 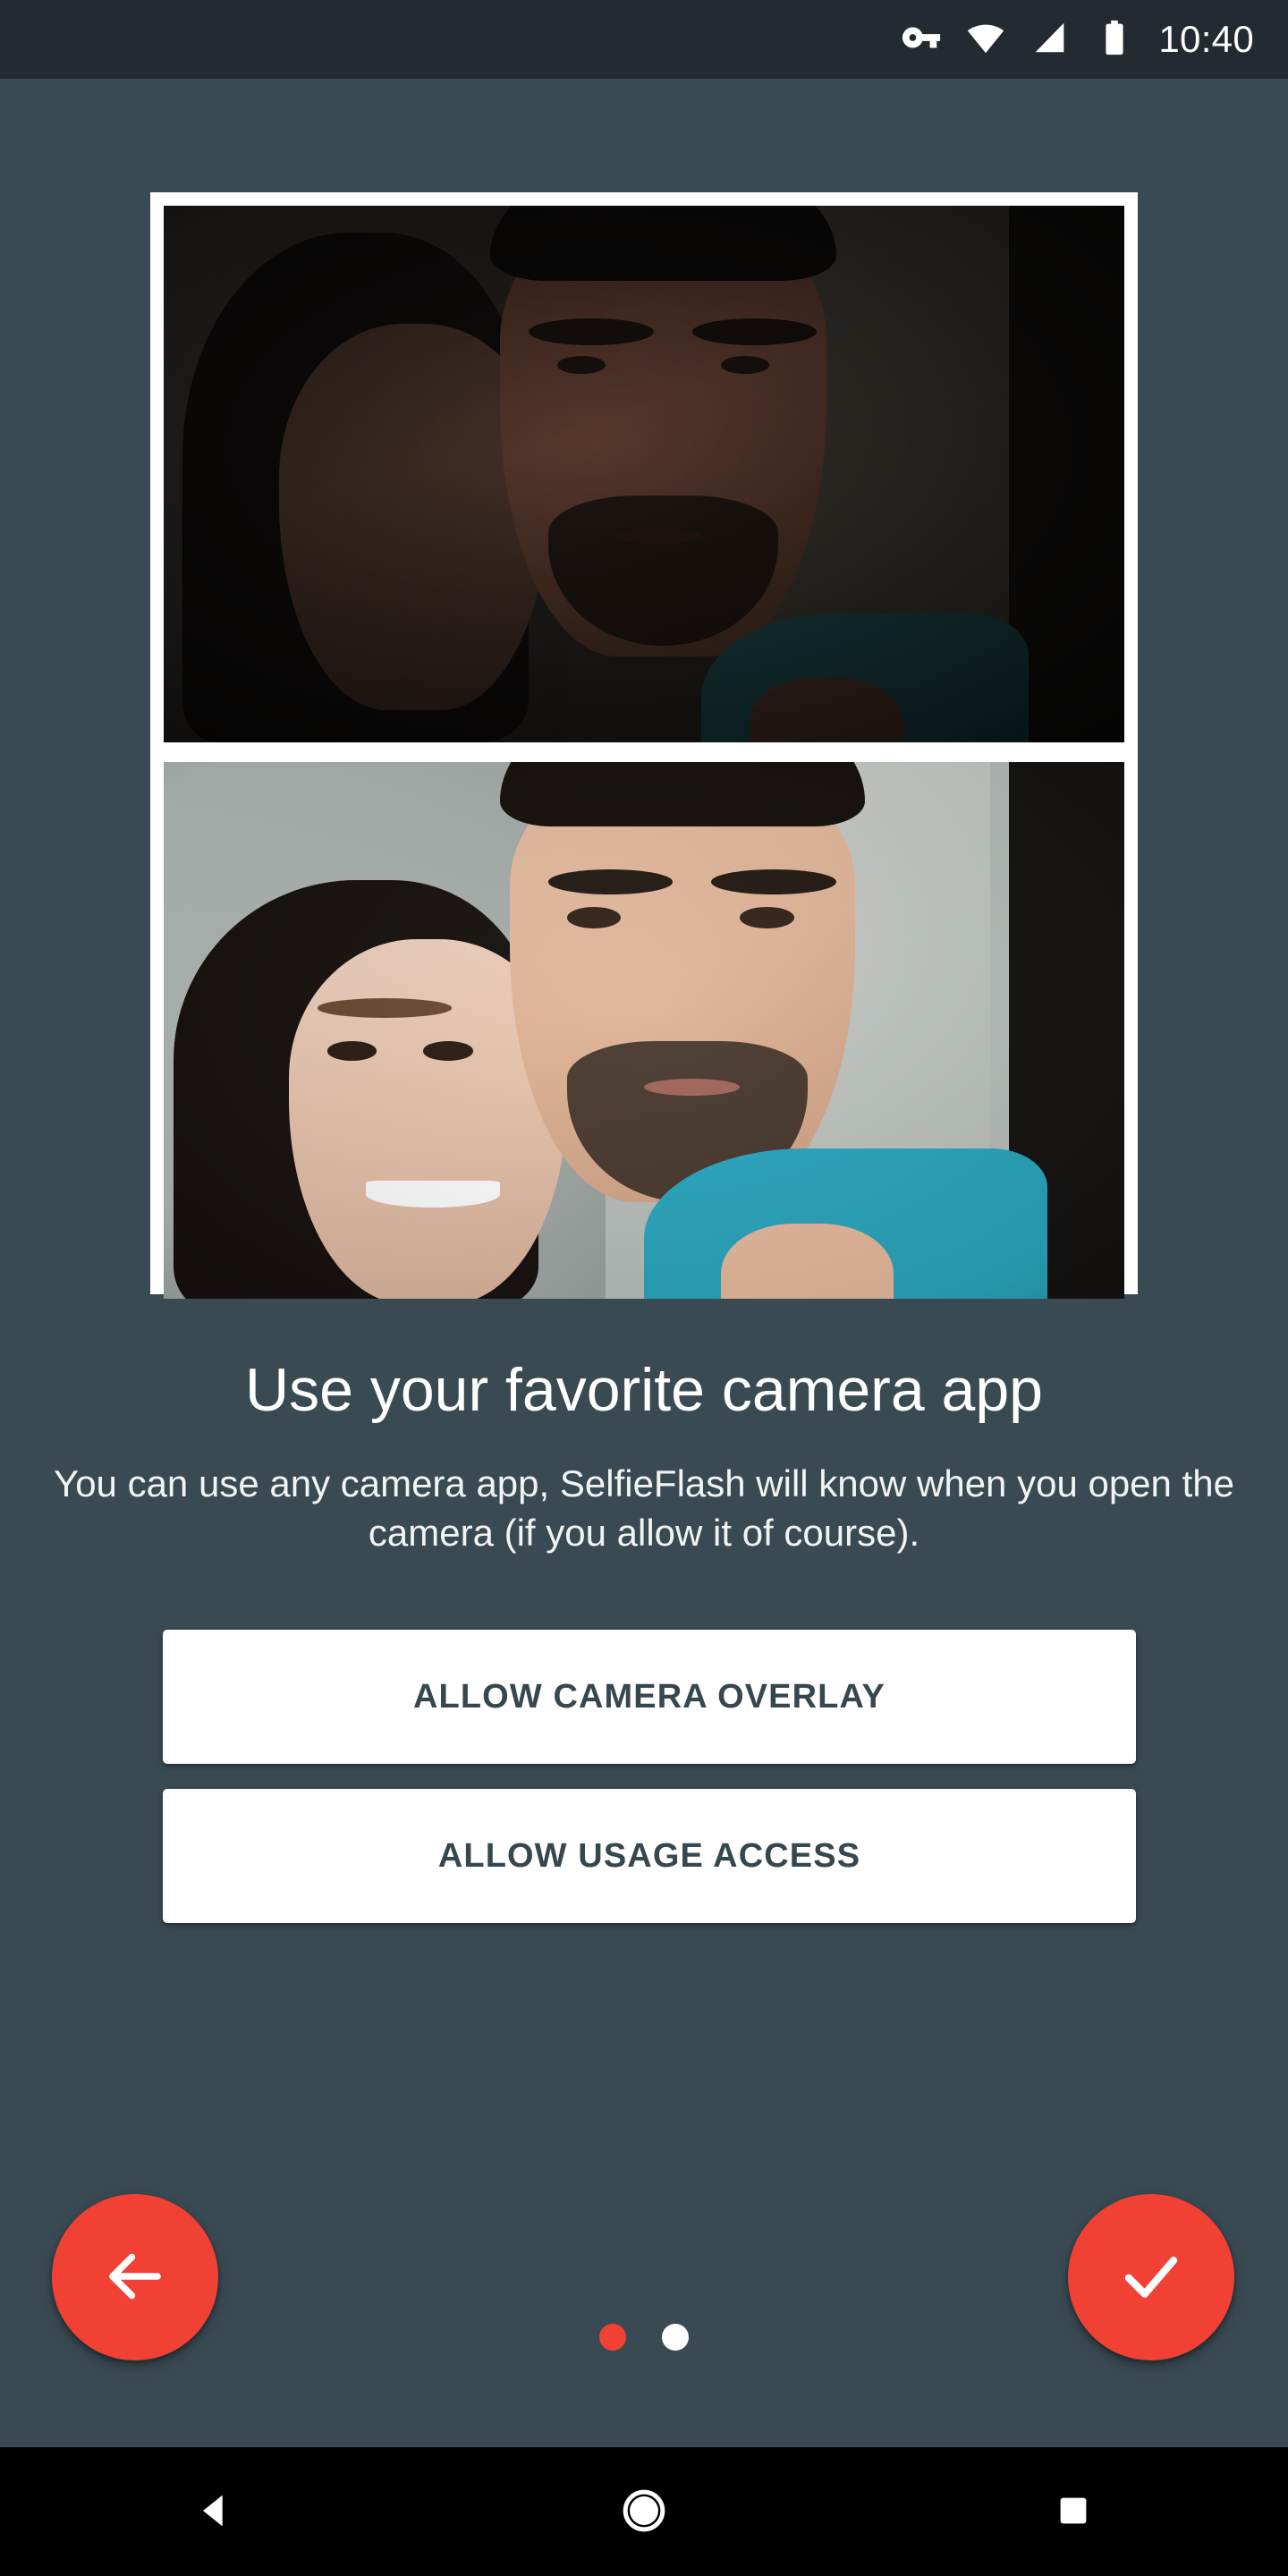 I want to click on battery-icon, so click(x=1114, y=40).